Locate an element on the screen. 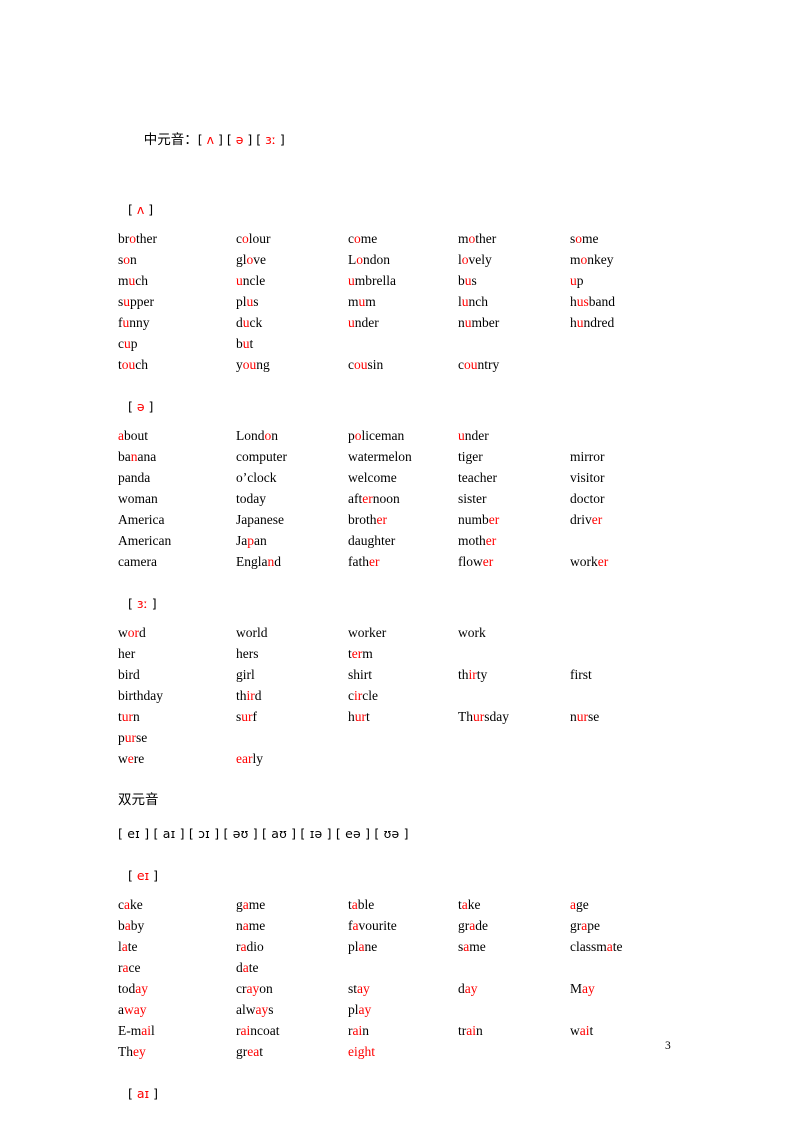 This screenshot has width=794, height=1125. word-cell: baby is located at coordinates (131, 925).